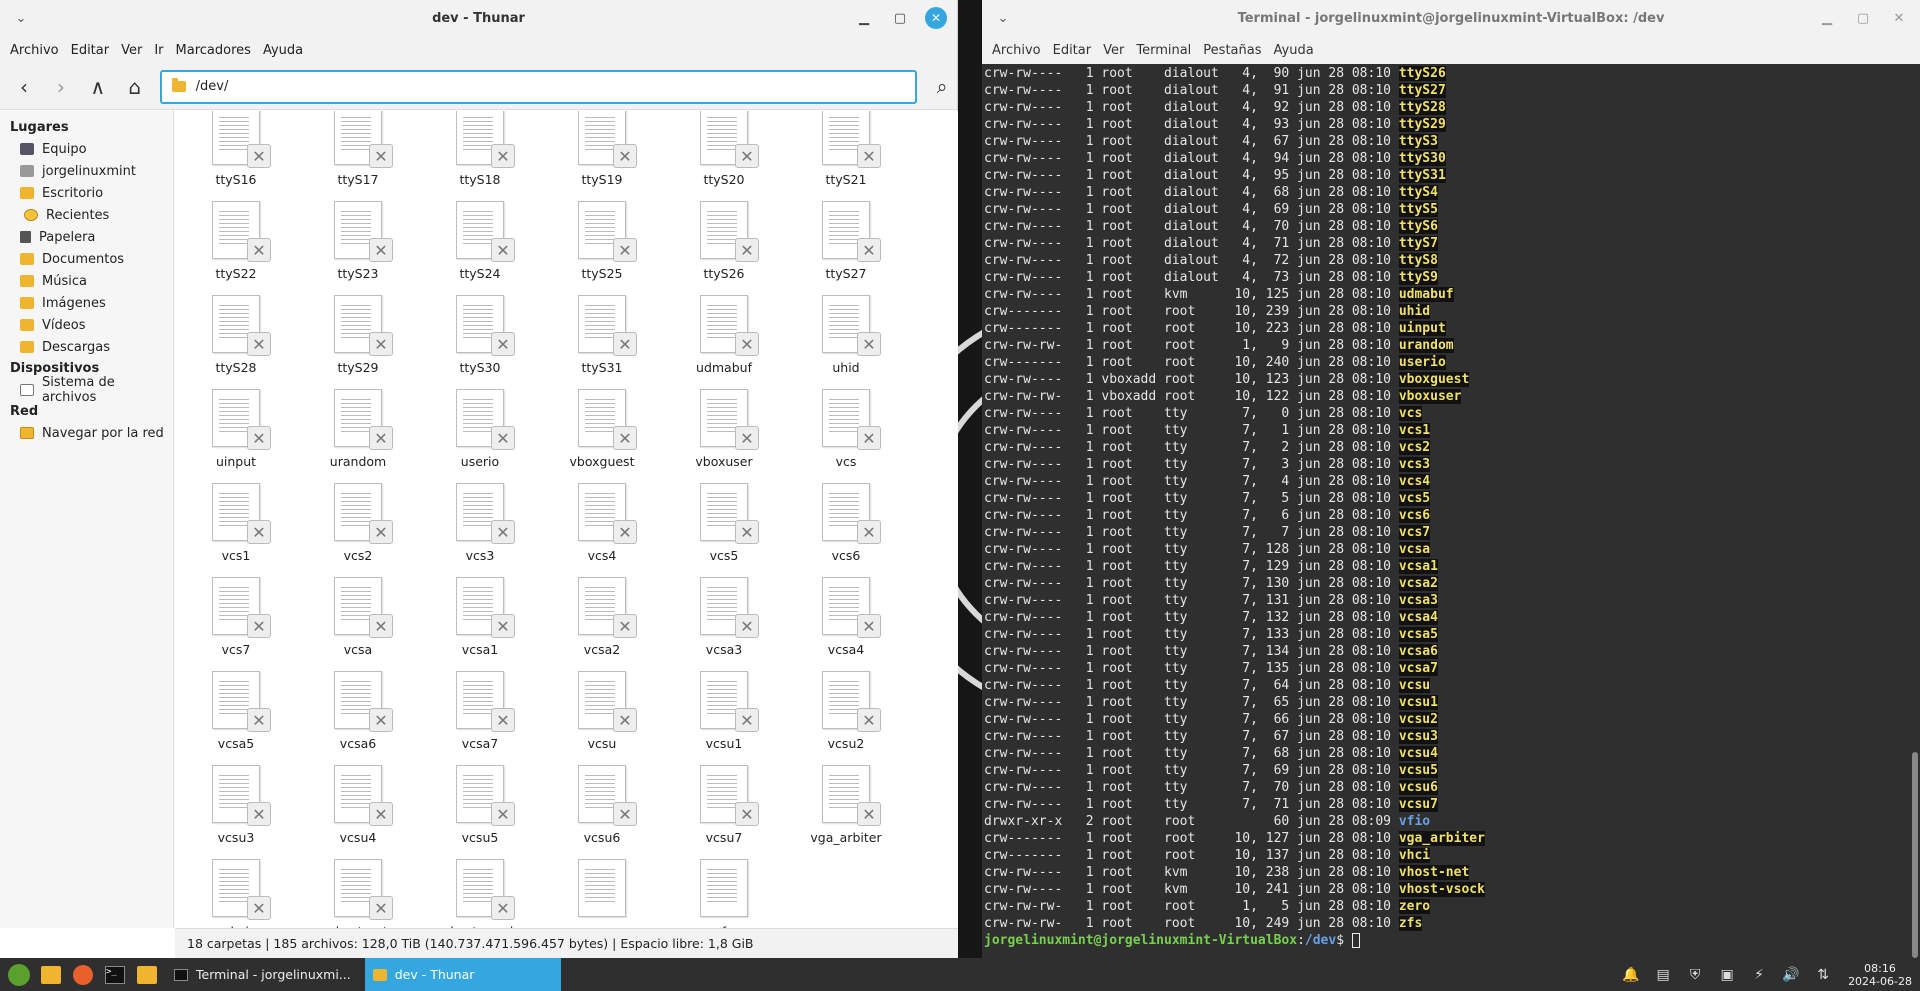  I want to click on file-item: ✕ vcsa2, so click(602, 610).